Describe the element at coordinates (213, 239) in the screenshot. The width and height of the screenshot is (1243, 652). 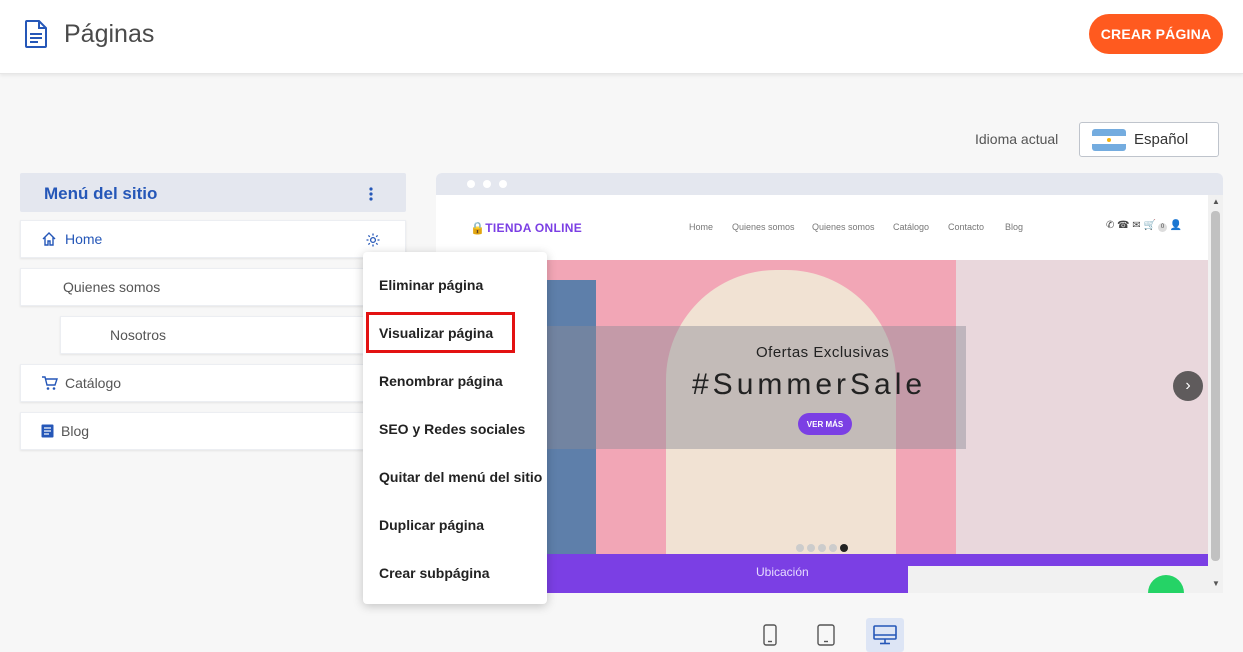
I see `site-menu-item-home: Home` at that location.